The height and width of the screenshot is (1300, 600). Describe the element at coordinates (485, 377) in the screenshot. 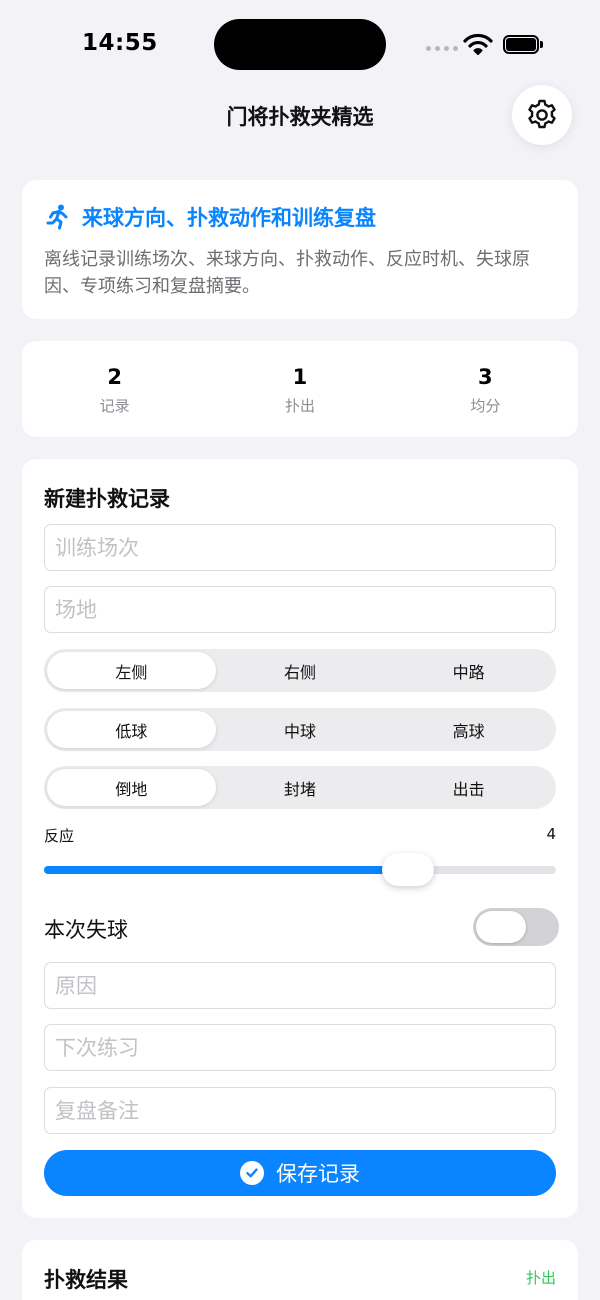

I see `stat-value: 3` at that location.